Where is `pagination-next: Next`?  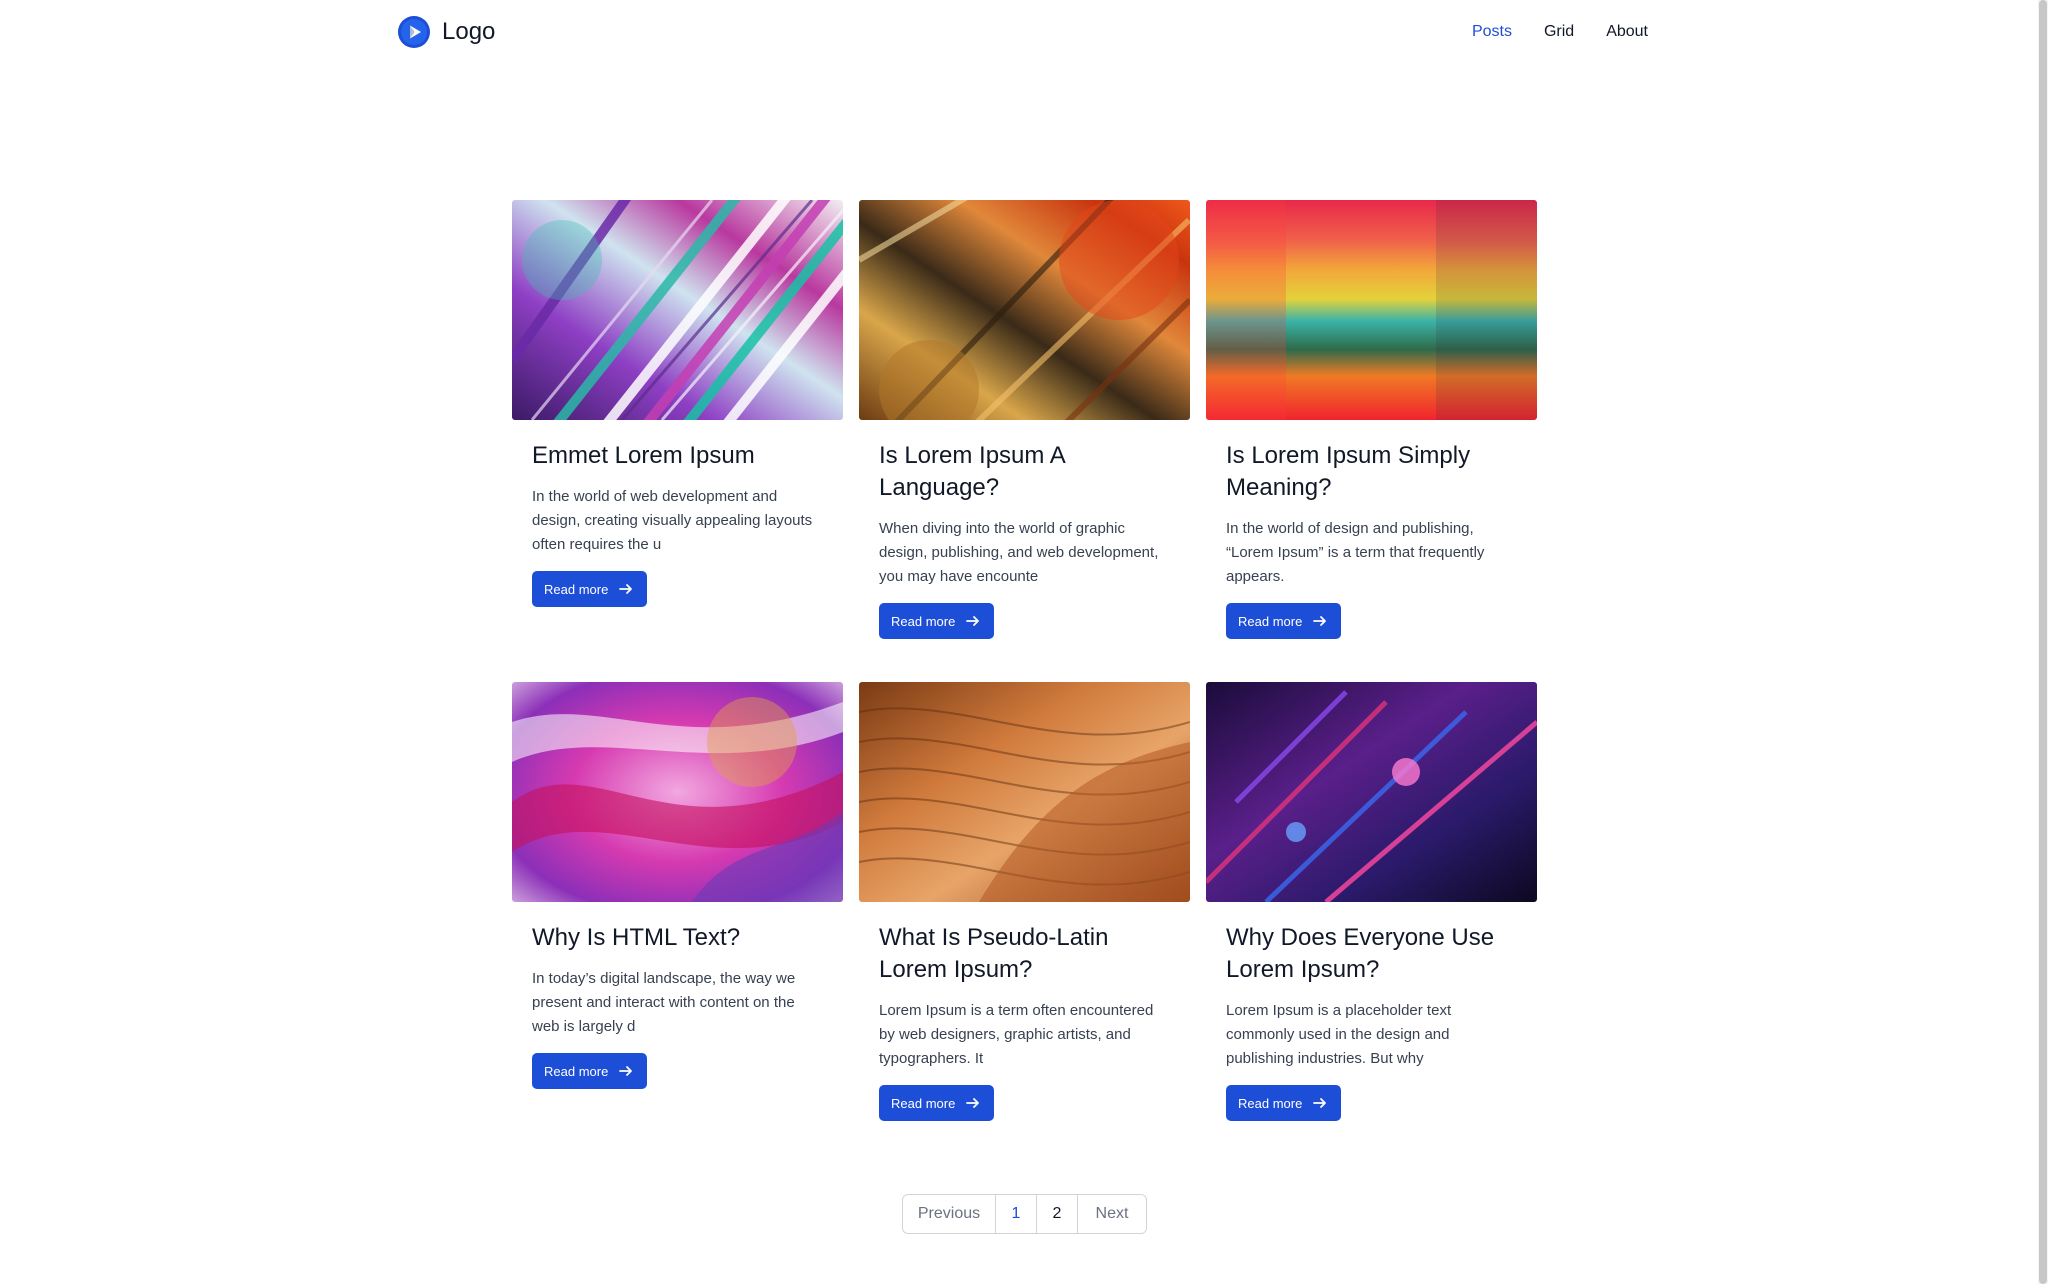 pagination-next: Next is located at coordinates (1112, 1214).